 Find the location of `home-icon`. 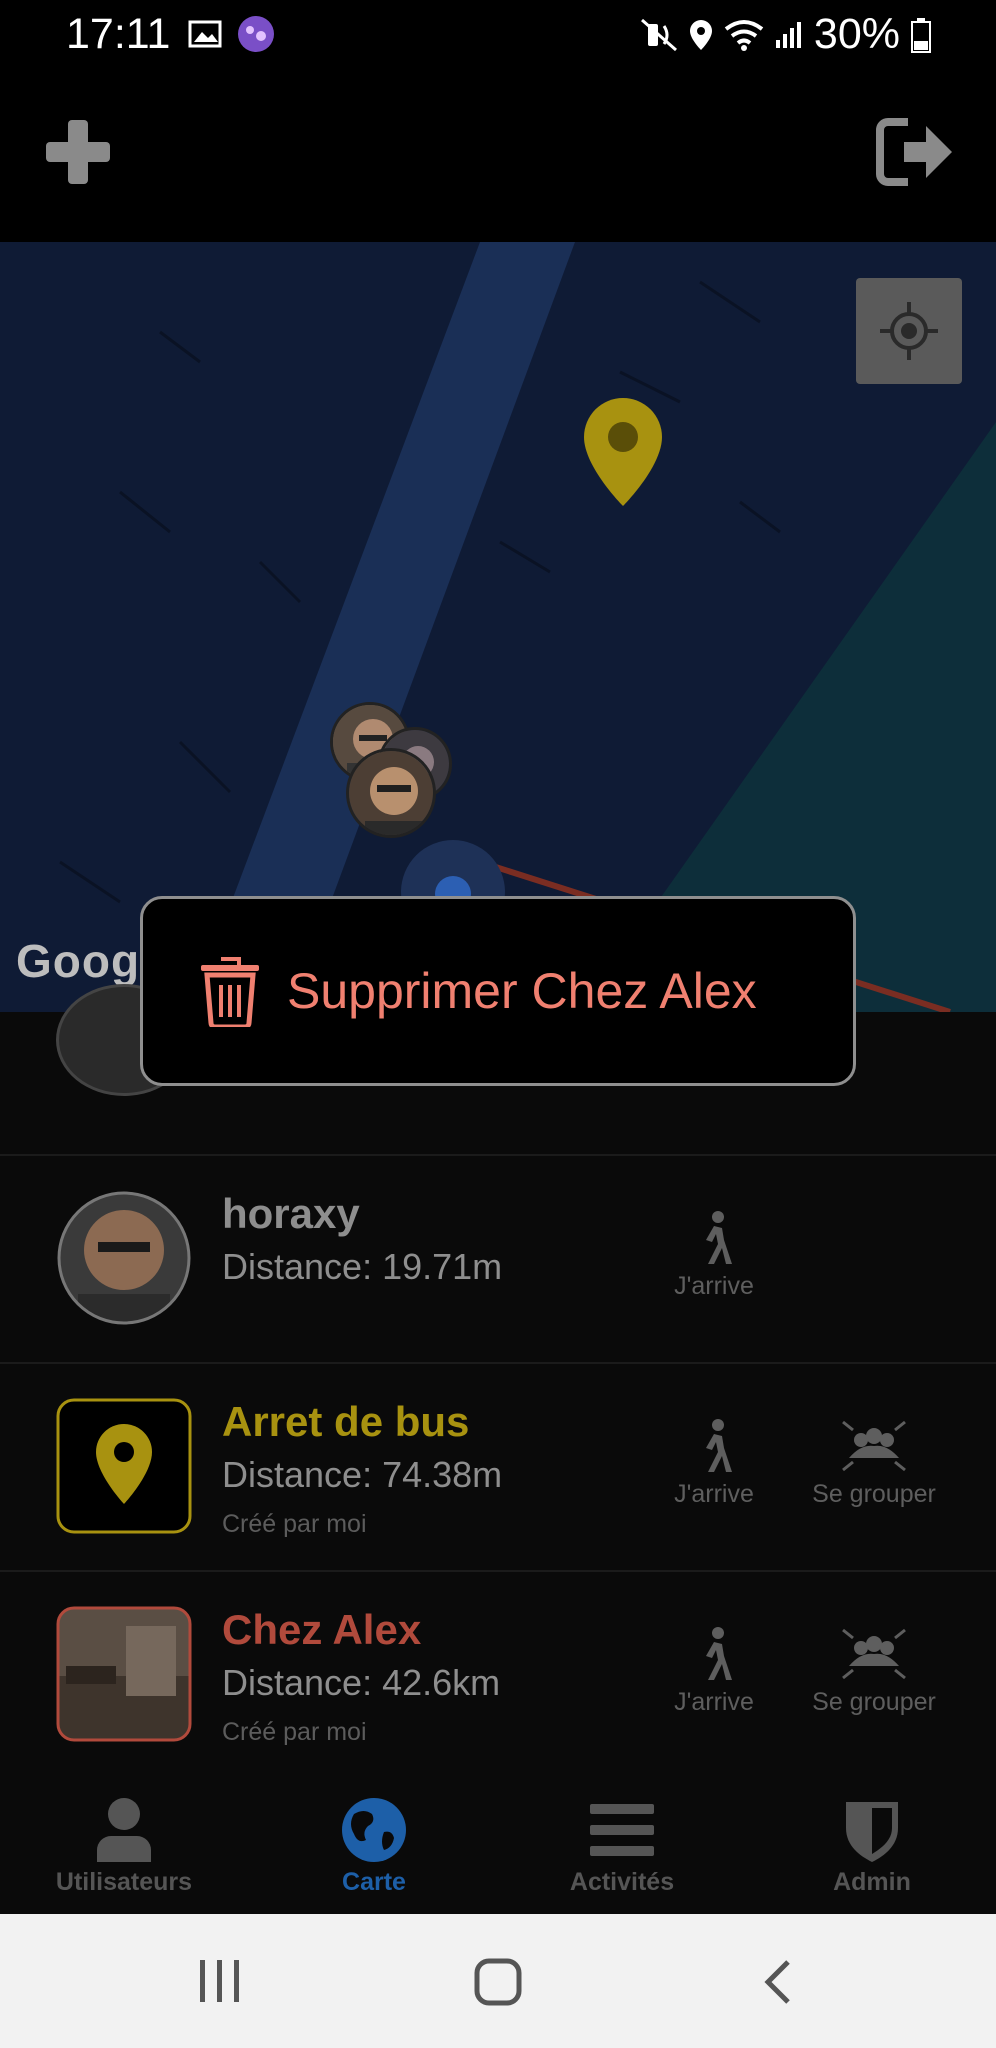

home-icon is located at coordinates (498, 1982).